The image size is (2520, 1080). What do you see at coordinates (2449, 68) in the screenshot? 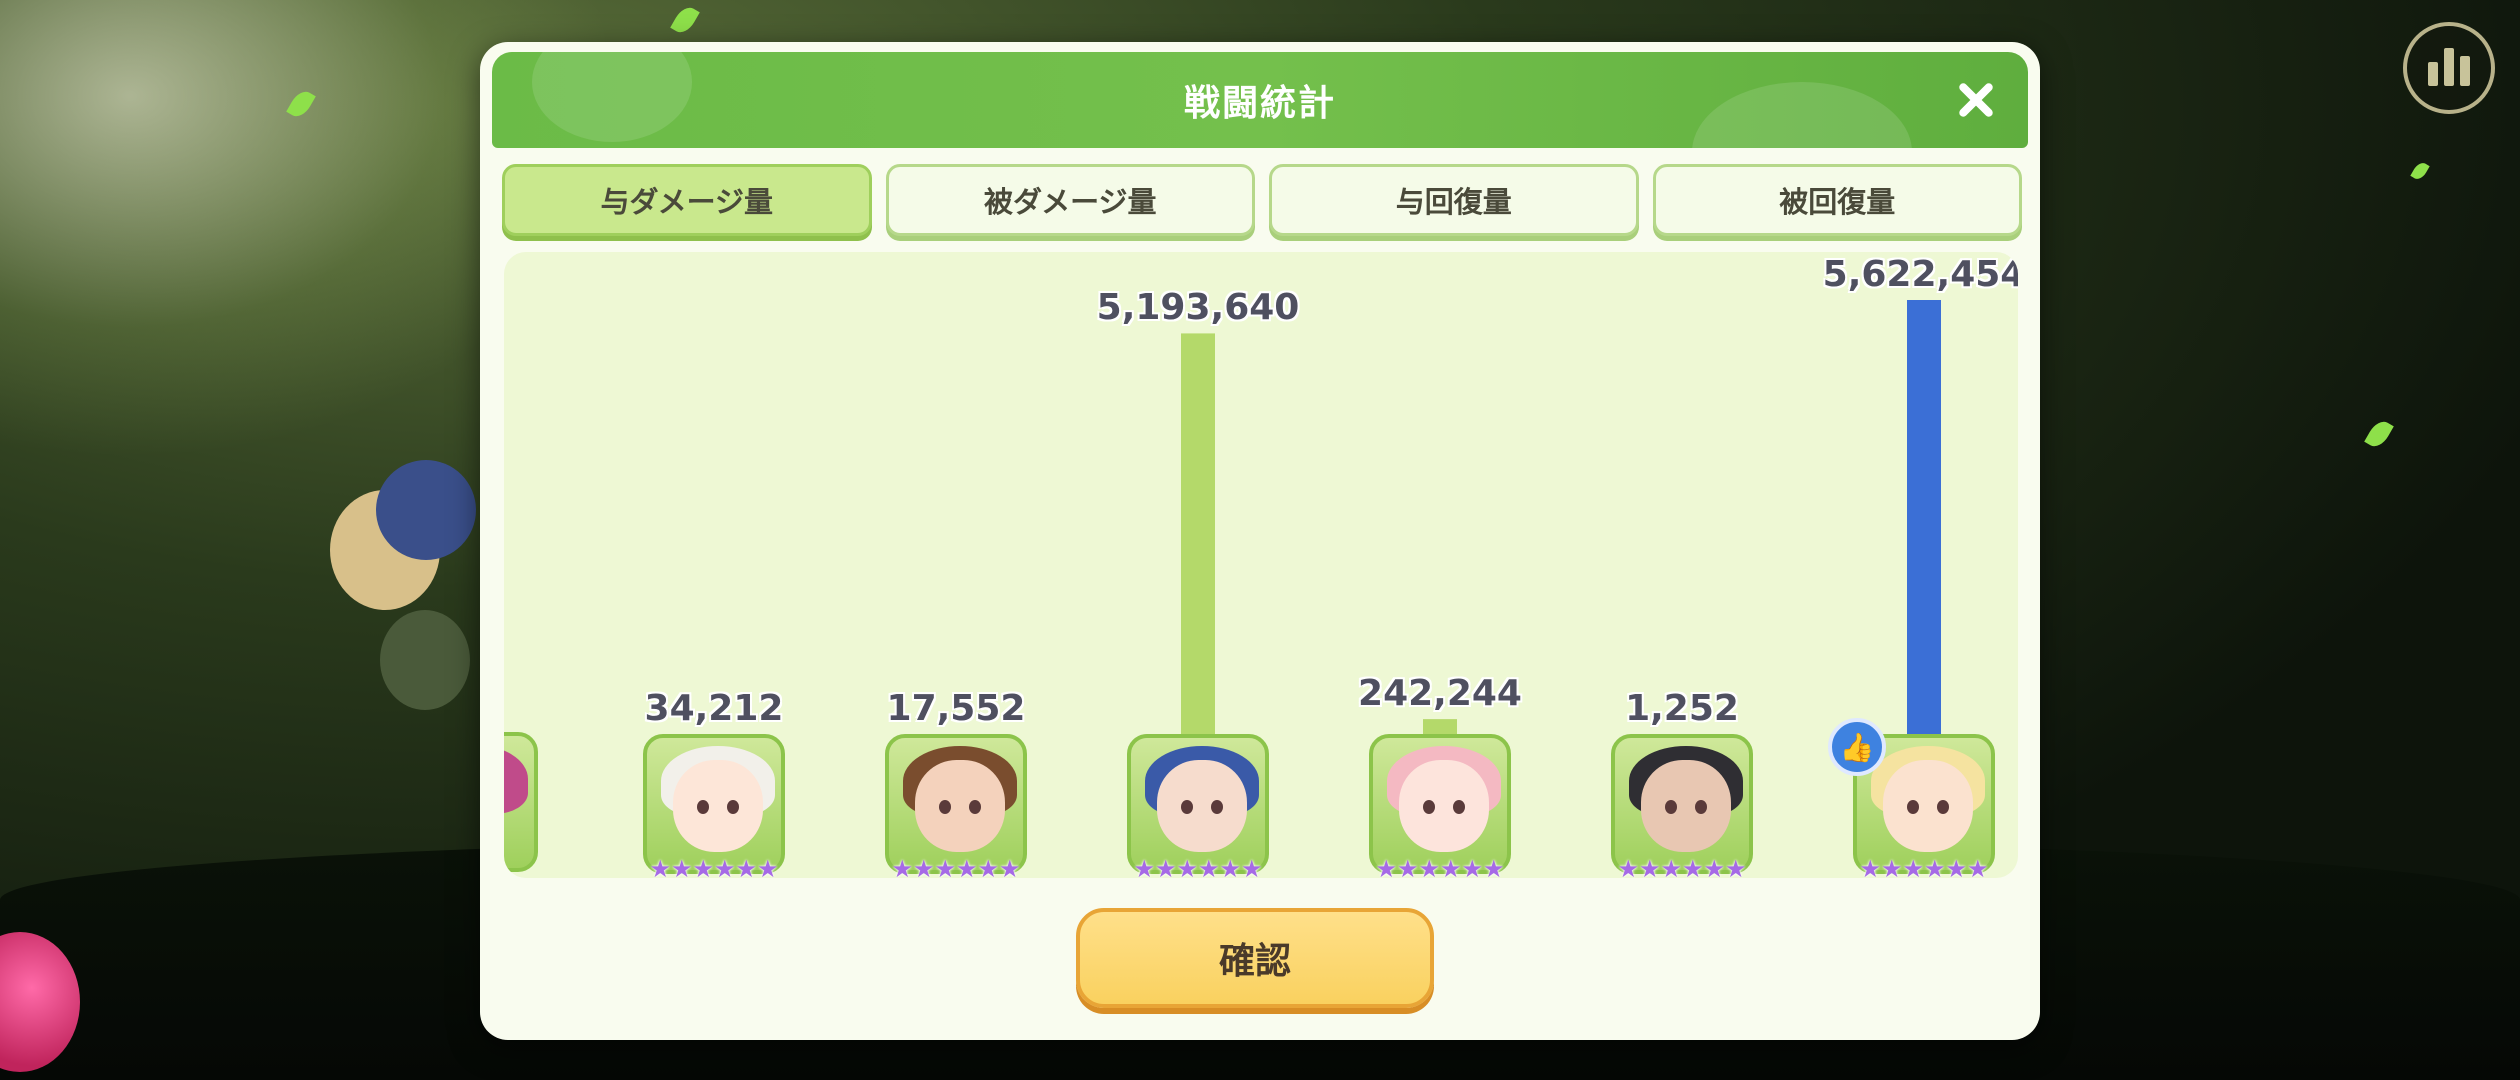
I see `bar-chart-icon` at bounding box center [2449, 68].